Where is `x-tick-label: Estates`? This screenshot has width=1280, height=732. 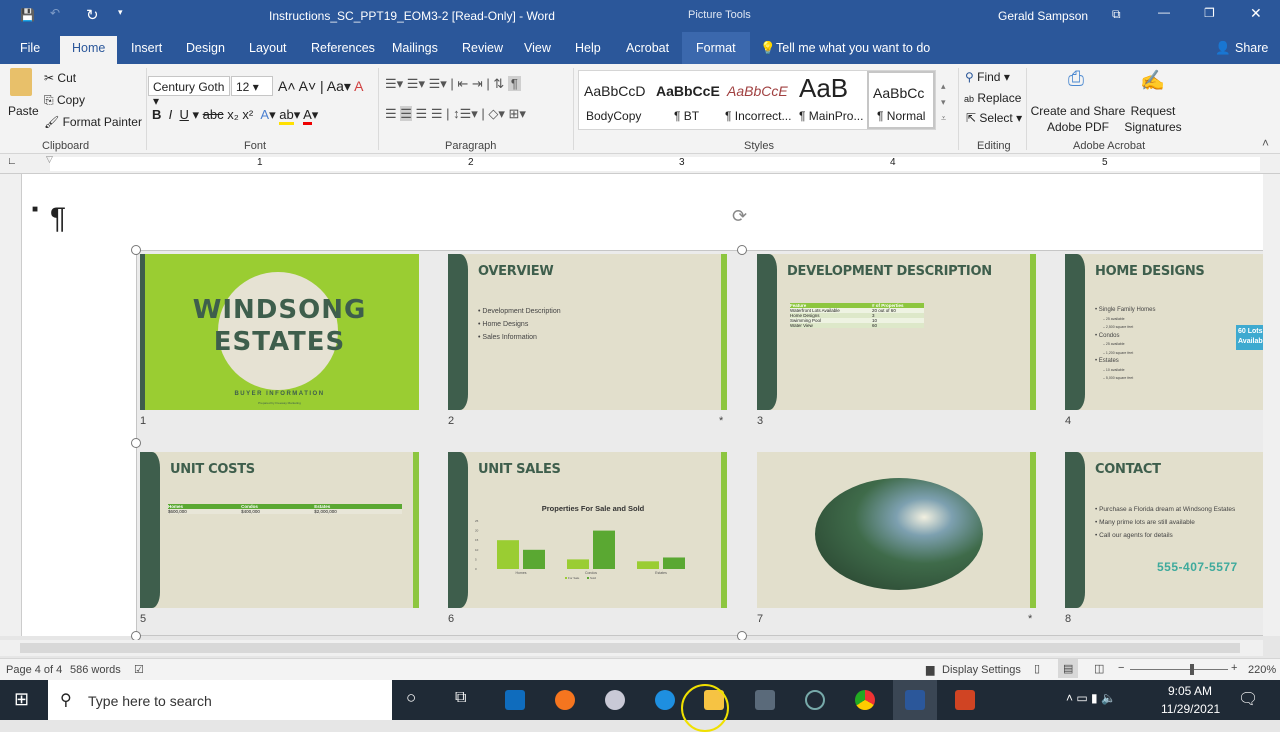 x-tick-label: Estates is located at coordinates (661, 573).